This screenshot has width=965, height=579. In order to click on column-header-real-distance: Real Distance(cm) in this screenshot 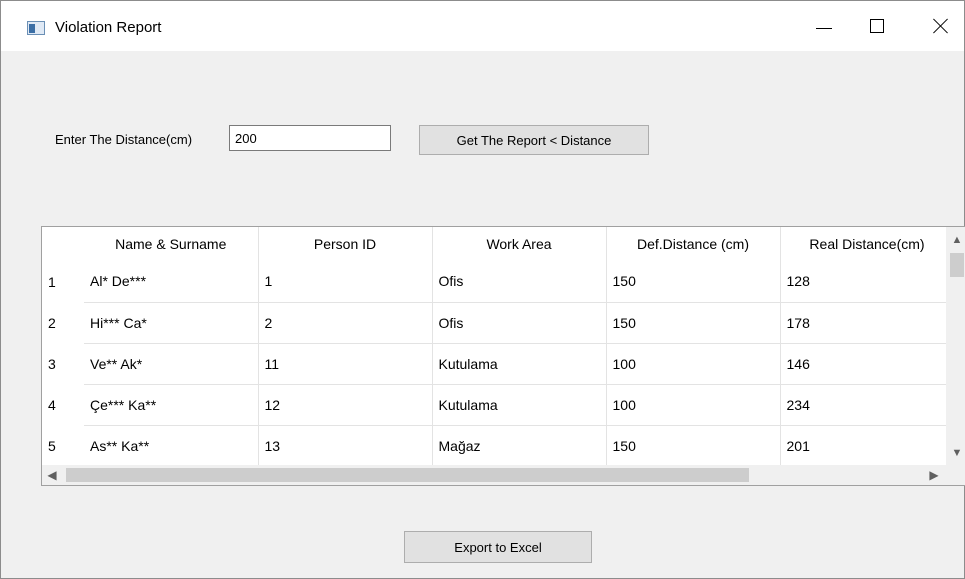, I will do `click(867, 244)`.